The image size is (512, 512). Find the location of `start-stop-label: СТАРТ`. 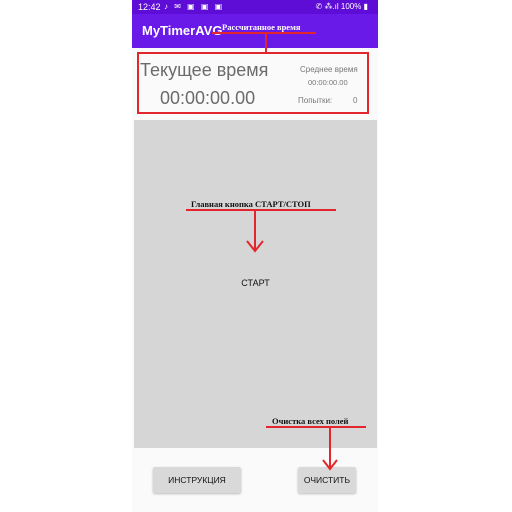

start-stop-label: СТАРТ is located at coordinates (255, 283).